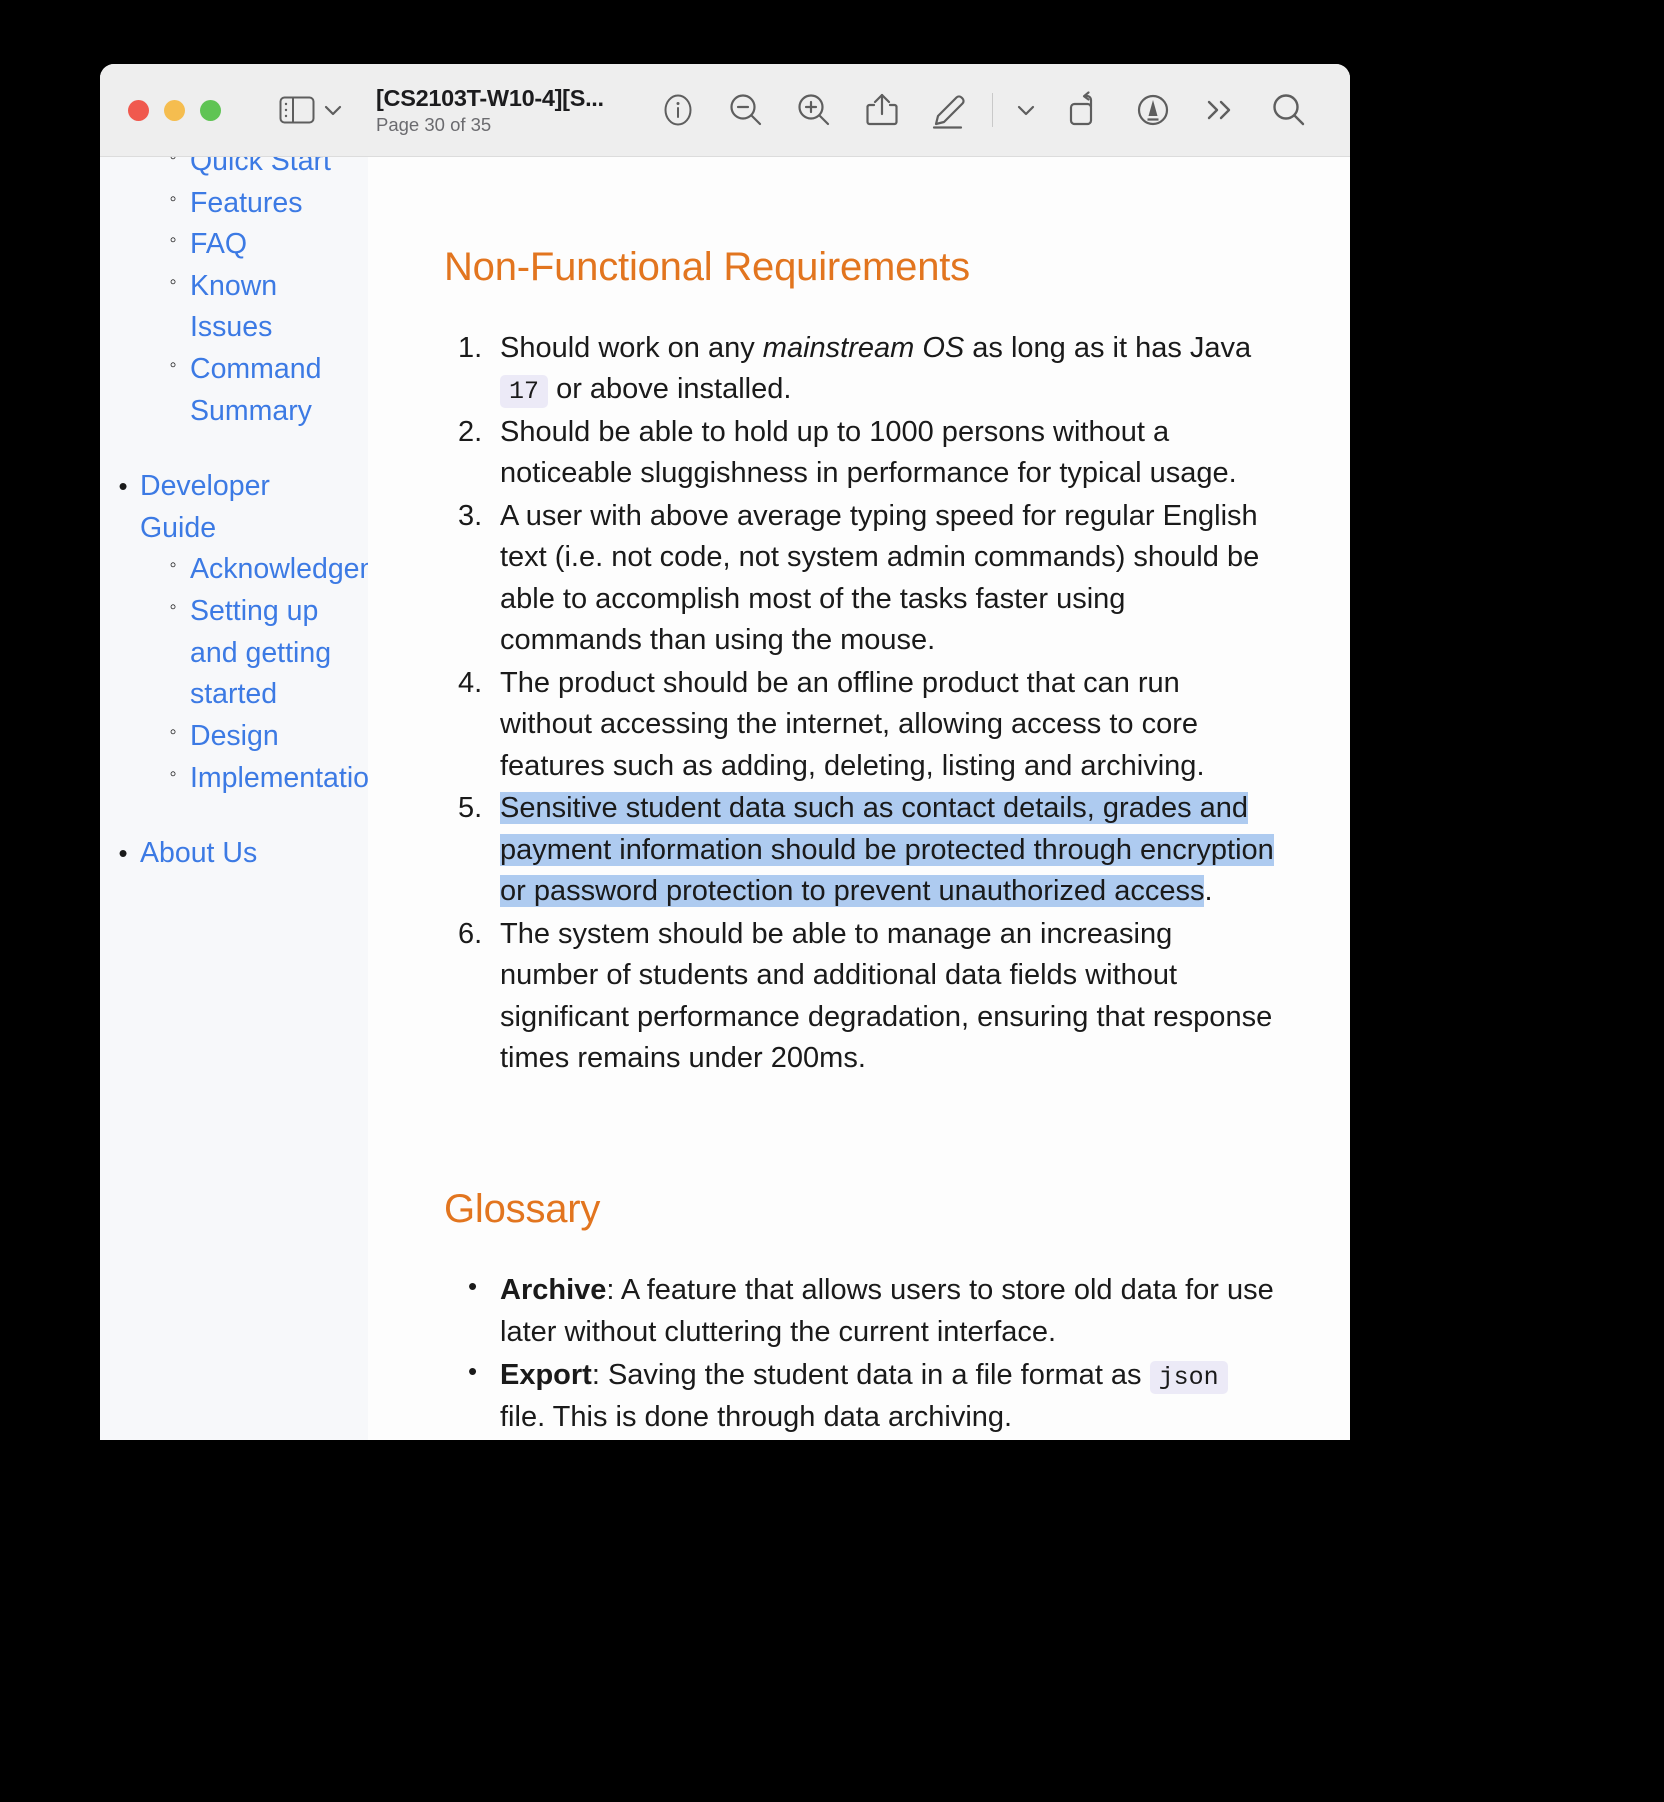 Image resolution: width=1664 pixels, height=1802 pixels. I want to click on sidebar-item-label: FAQ, so click(219, 244).